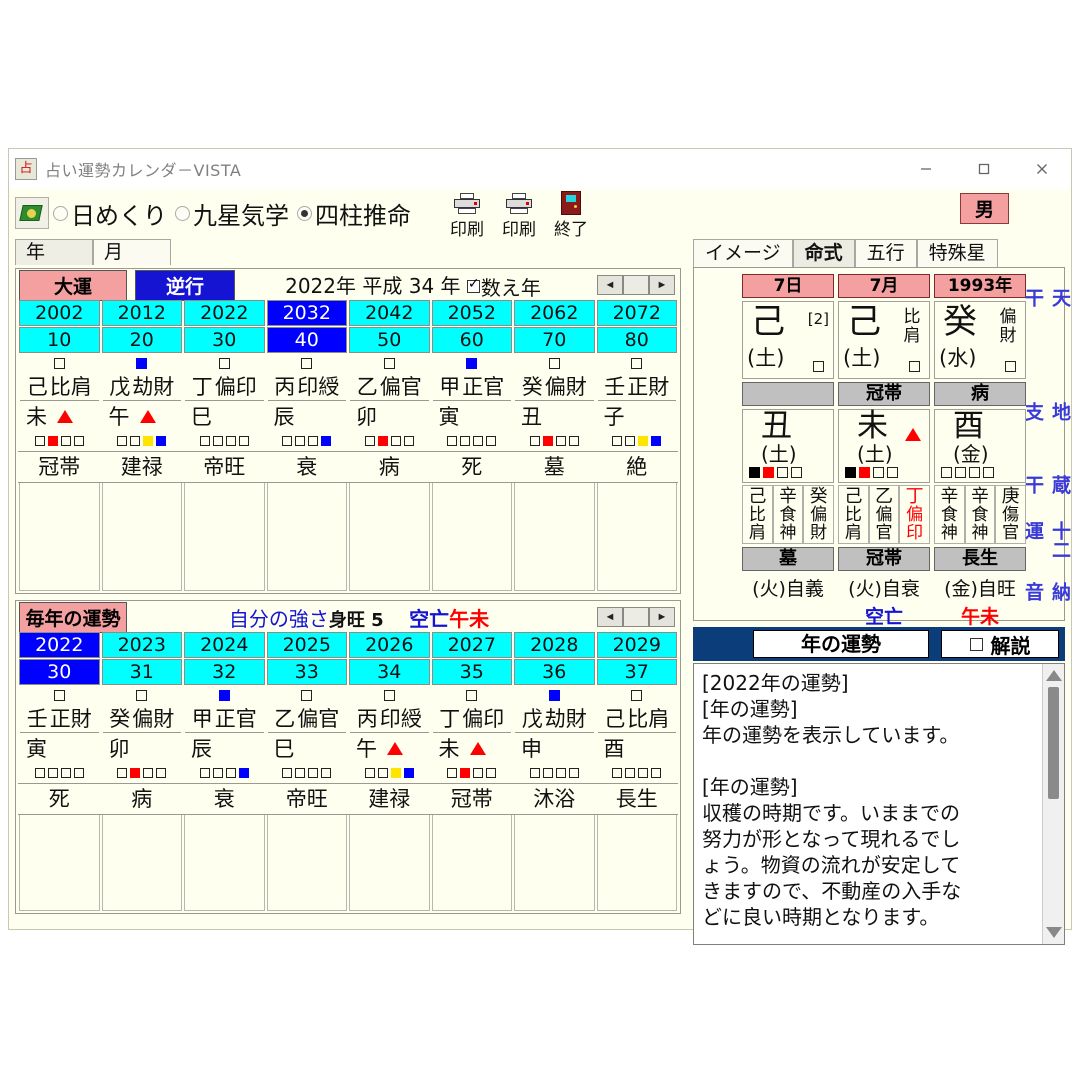 The image size is (1080, 1080). What do you see at coordinates (141, 771) in the screenshot?
I see `fortune-column: 2023 31 癸偏財卯病` at bounding box center [141, 771].